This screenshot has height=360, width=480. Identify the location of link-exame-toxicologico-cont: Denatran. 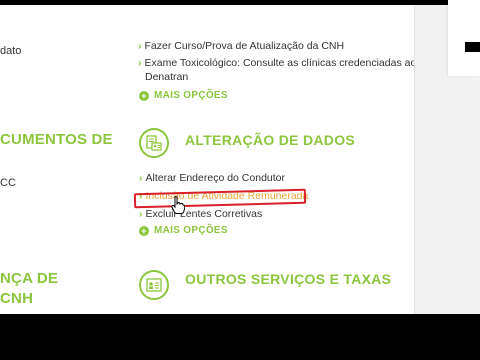
(166, 77).